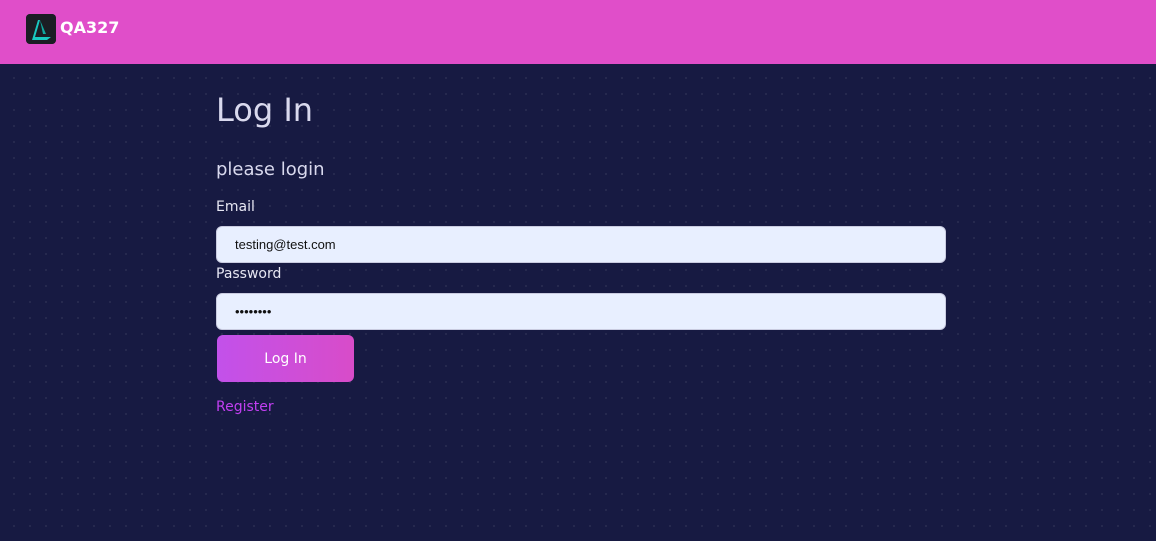 The width and height of the screenshot is (1156, 541). I want to click on login-button: Log In, so click(285, 358).